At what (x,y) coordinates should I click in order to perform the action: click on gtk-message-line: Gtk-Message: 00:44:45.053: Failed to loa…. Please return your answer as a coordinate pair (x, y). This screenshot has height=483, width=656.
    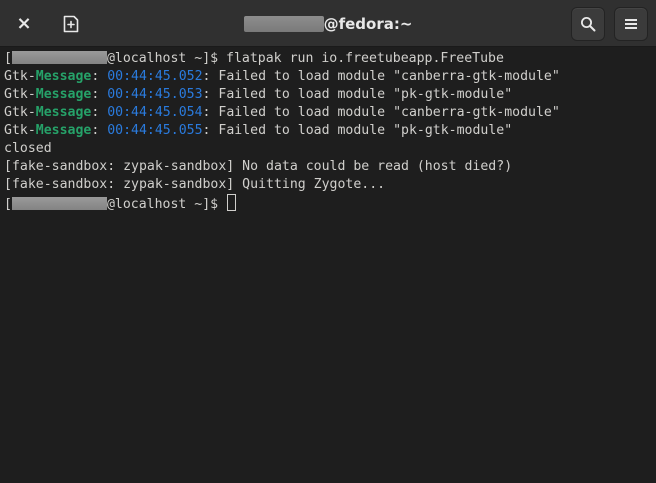
    Looking at the image, I should click on (258, 94).